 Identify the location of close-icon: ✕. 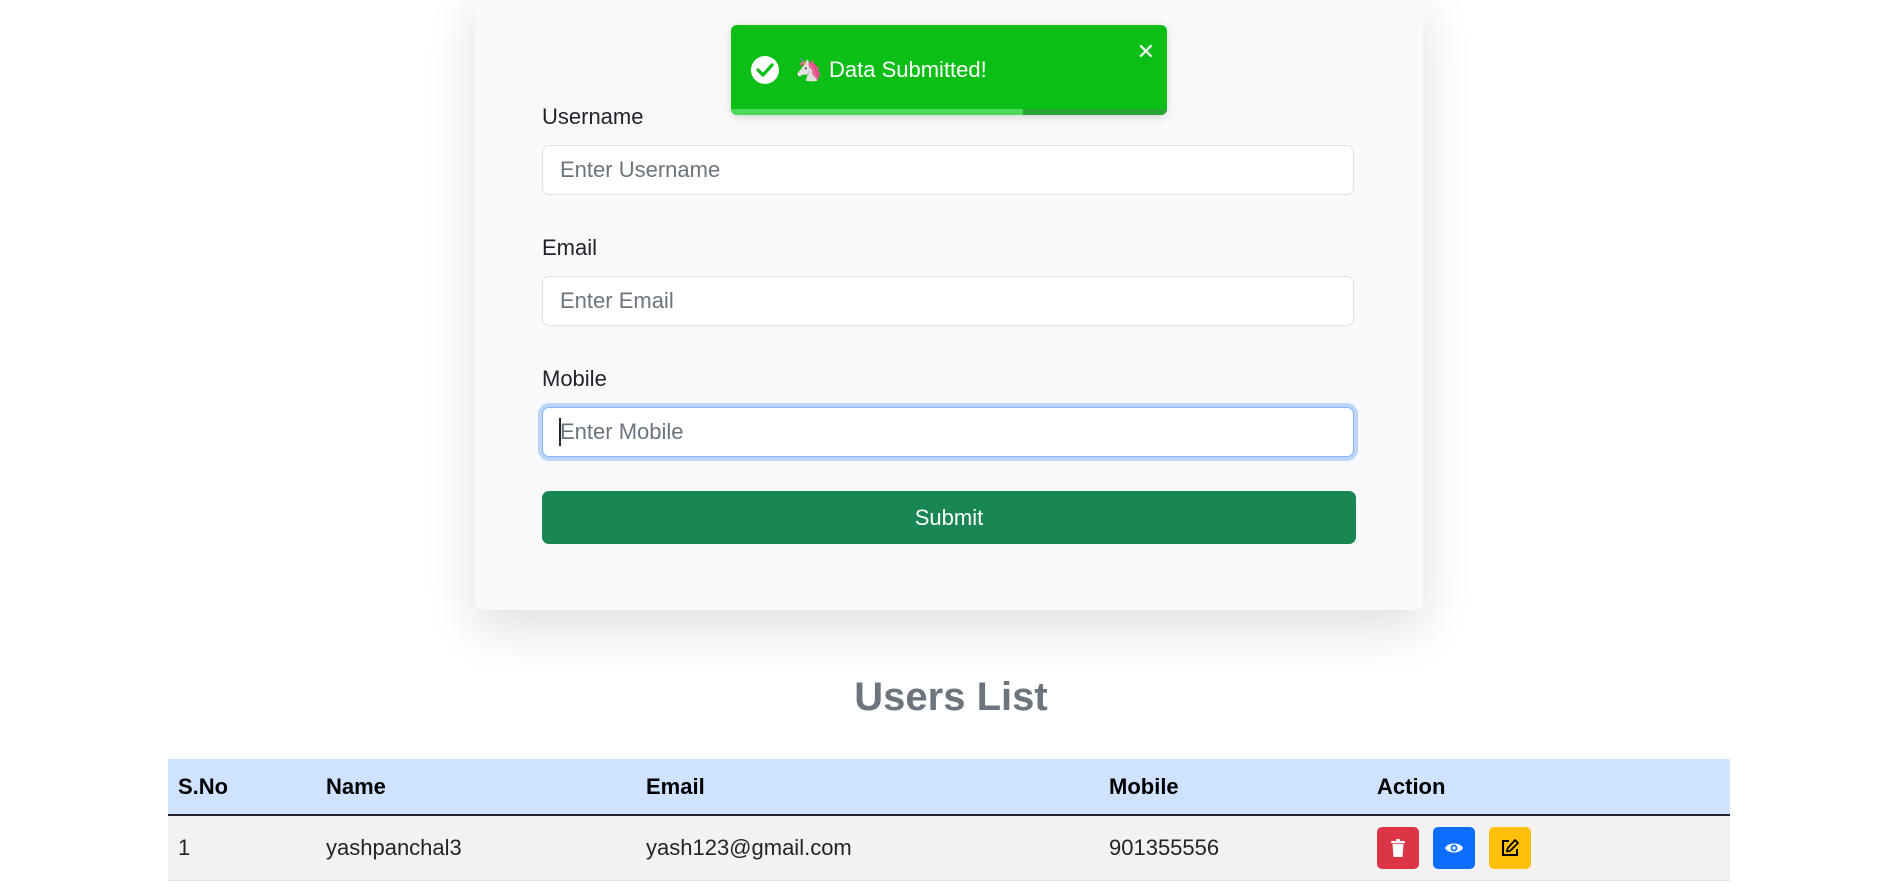
(1146, 52).